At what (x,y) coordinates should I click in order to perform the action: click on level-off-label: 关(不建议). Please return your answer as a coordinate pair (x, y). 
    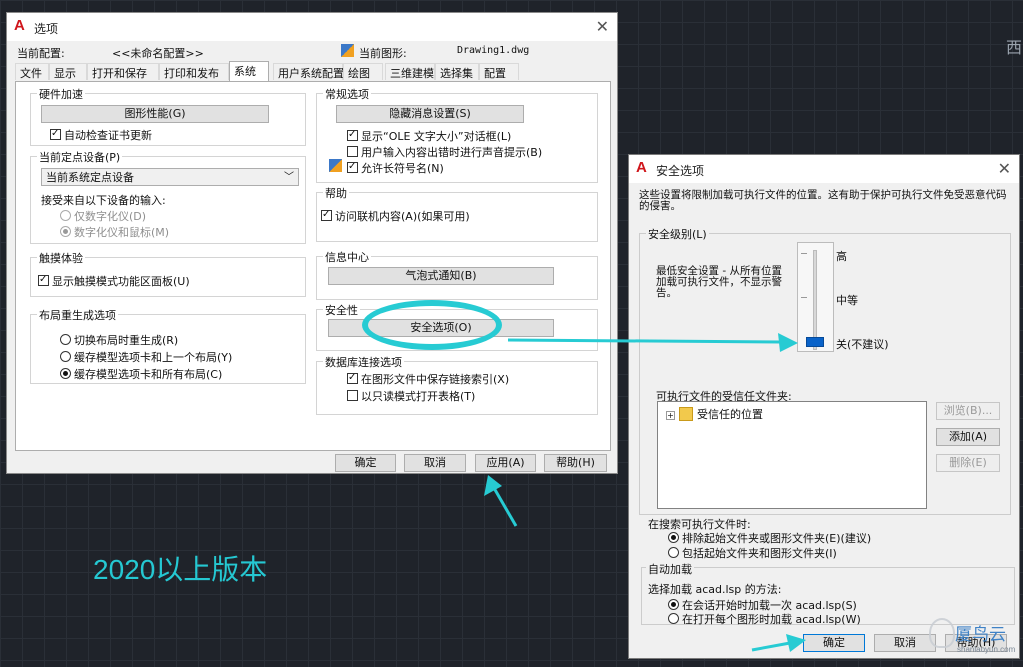
    Looking at the image, I should click on (862, 344).